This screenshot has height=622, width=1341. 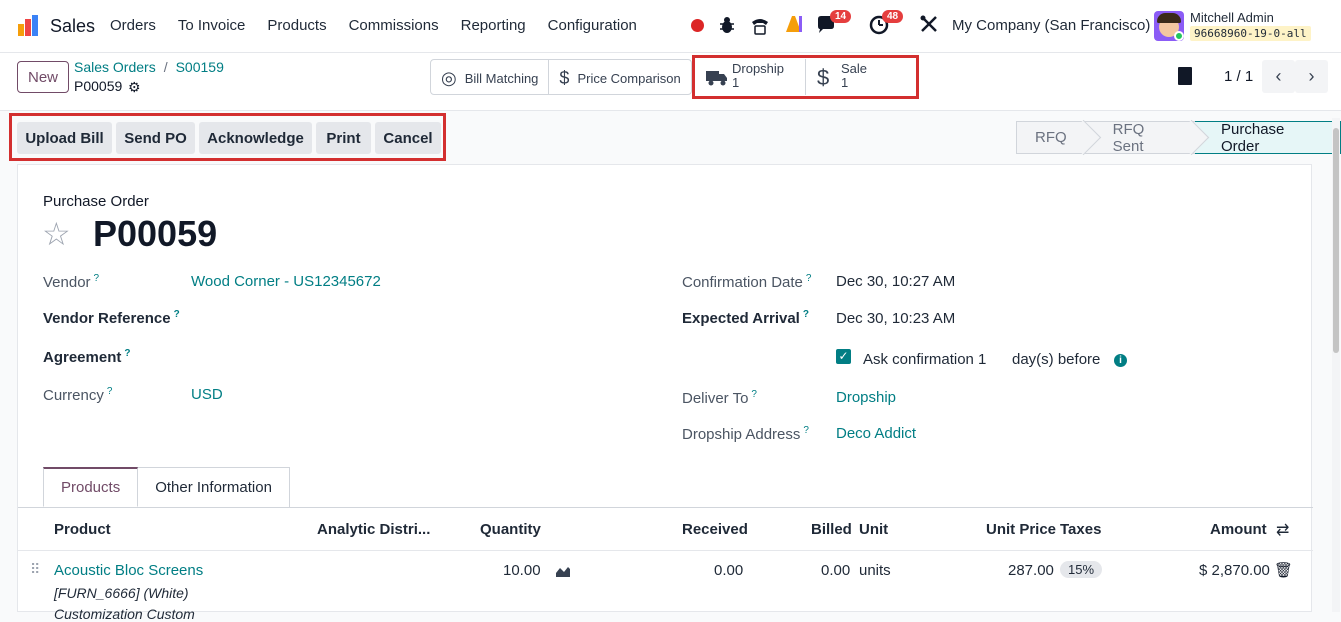 I want to click on expected-arrival-field: Dec 30, 10:23 AM, so click(x=895, y=318).